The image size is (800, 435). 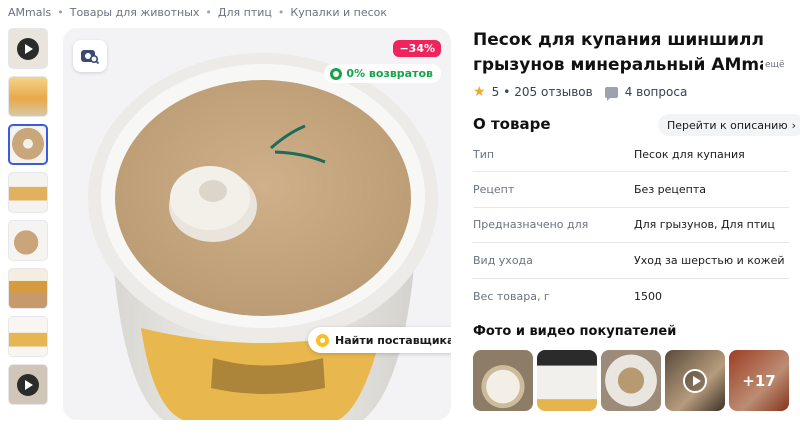 I want to click on spec-row: Вес товара, г 1500, so click(x=631, y=296).